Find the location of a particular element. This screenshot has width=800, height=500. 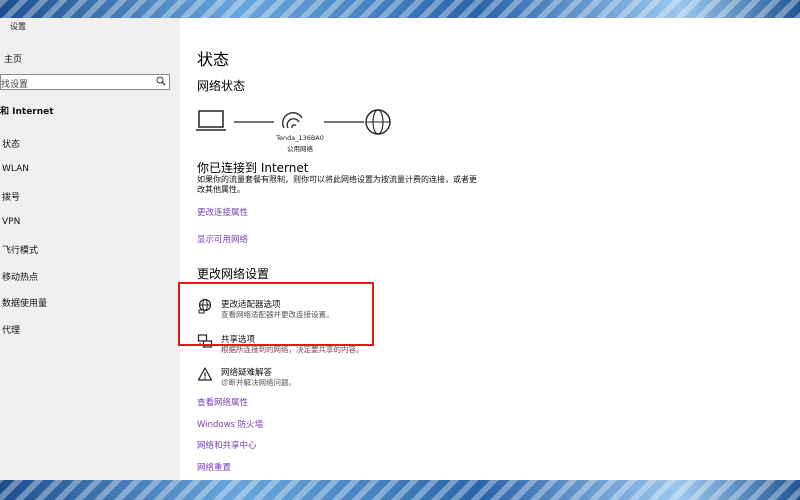

windows-firewall-link: Windows 防火墙 is located at coordinates (230, 424).